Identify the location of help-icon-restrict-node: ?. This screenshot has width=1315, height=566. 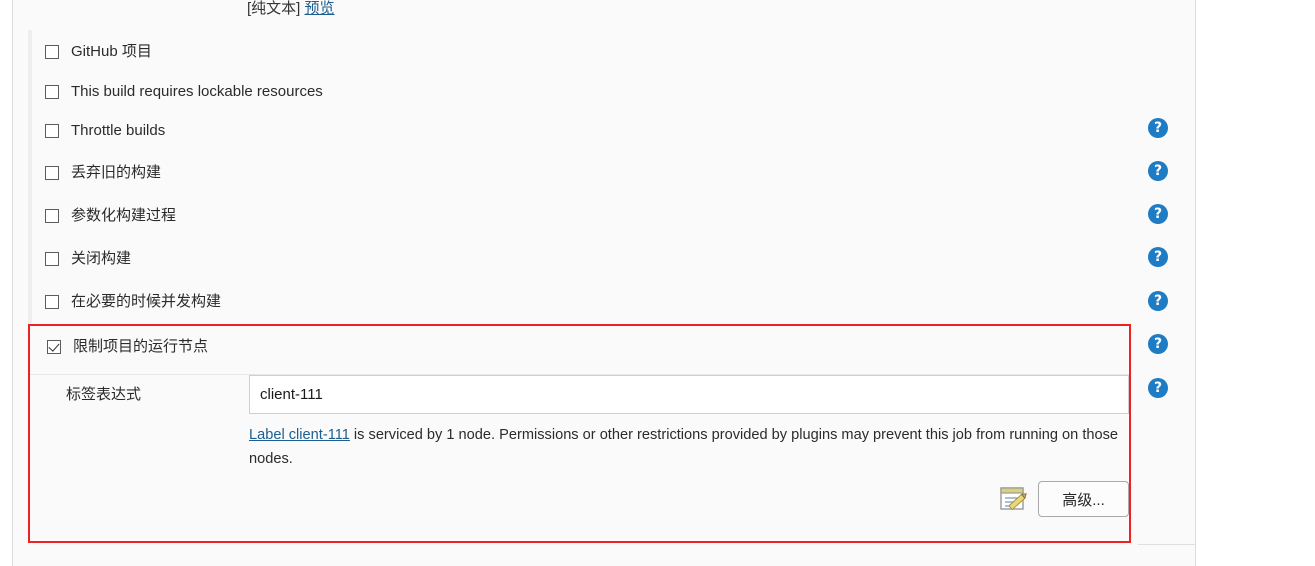
(1158, 344).